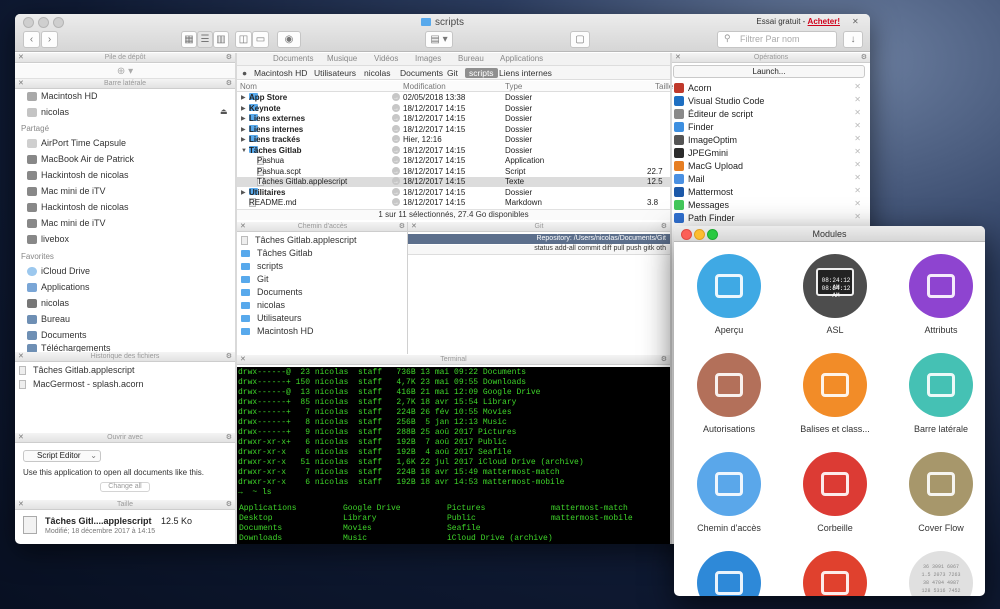  What do you see at coordinates (31, 39) in the screenshot?
I see `back-button: ‹` at bounding box center [31, 39].